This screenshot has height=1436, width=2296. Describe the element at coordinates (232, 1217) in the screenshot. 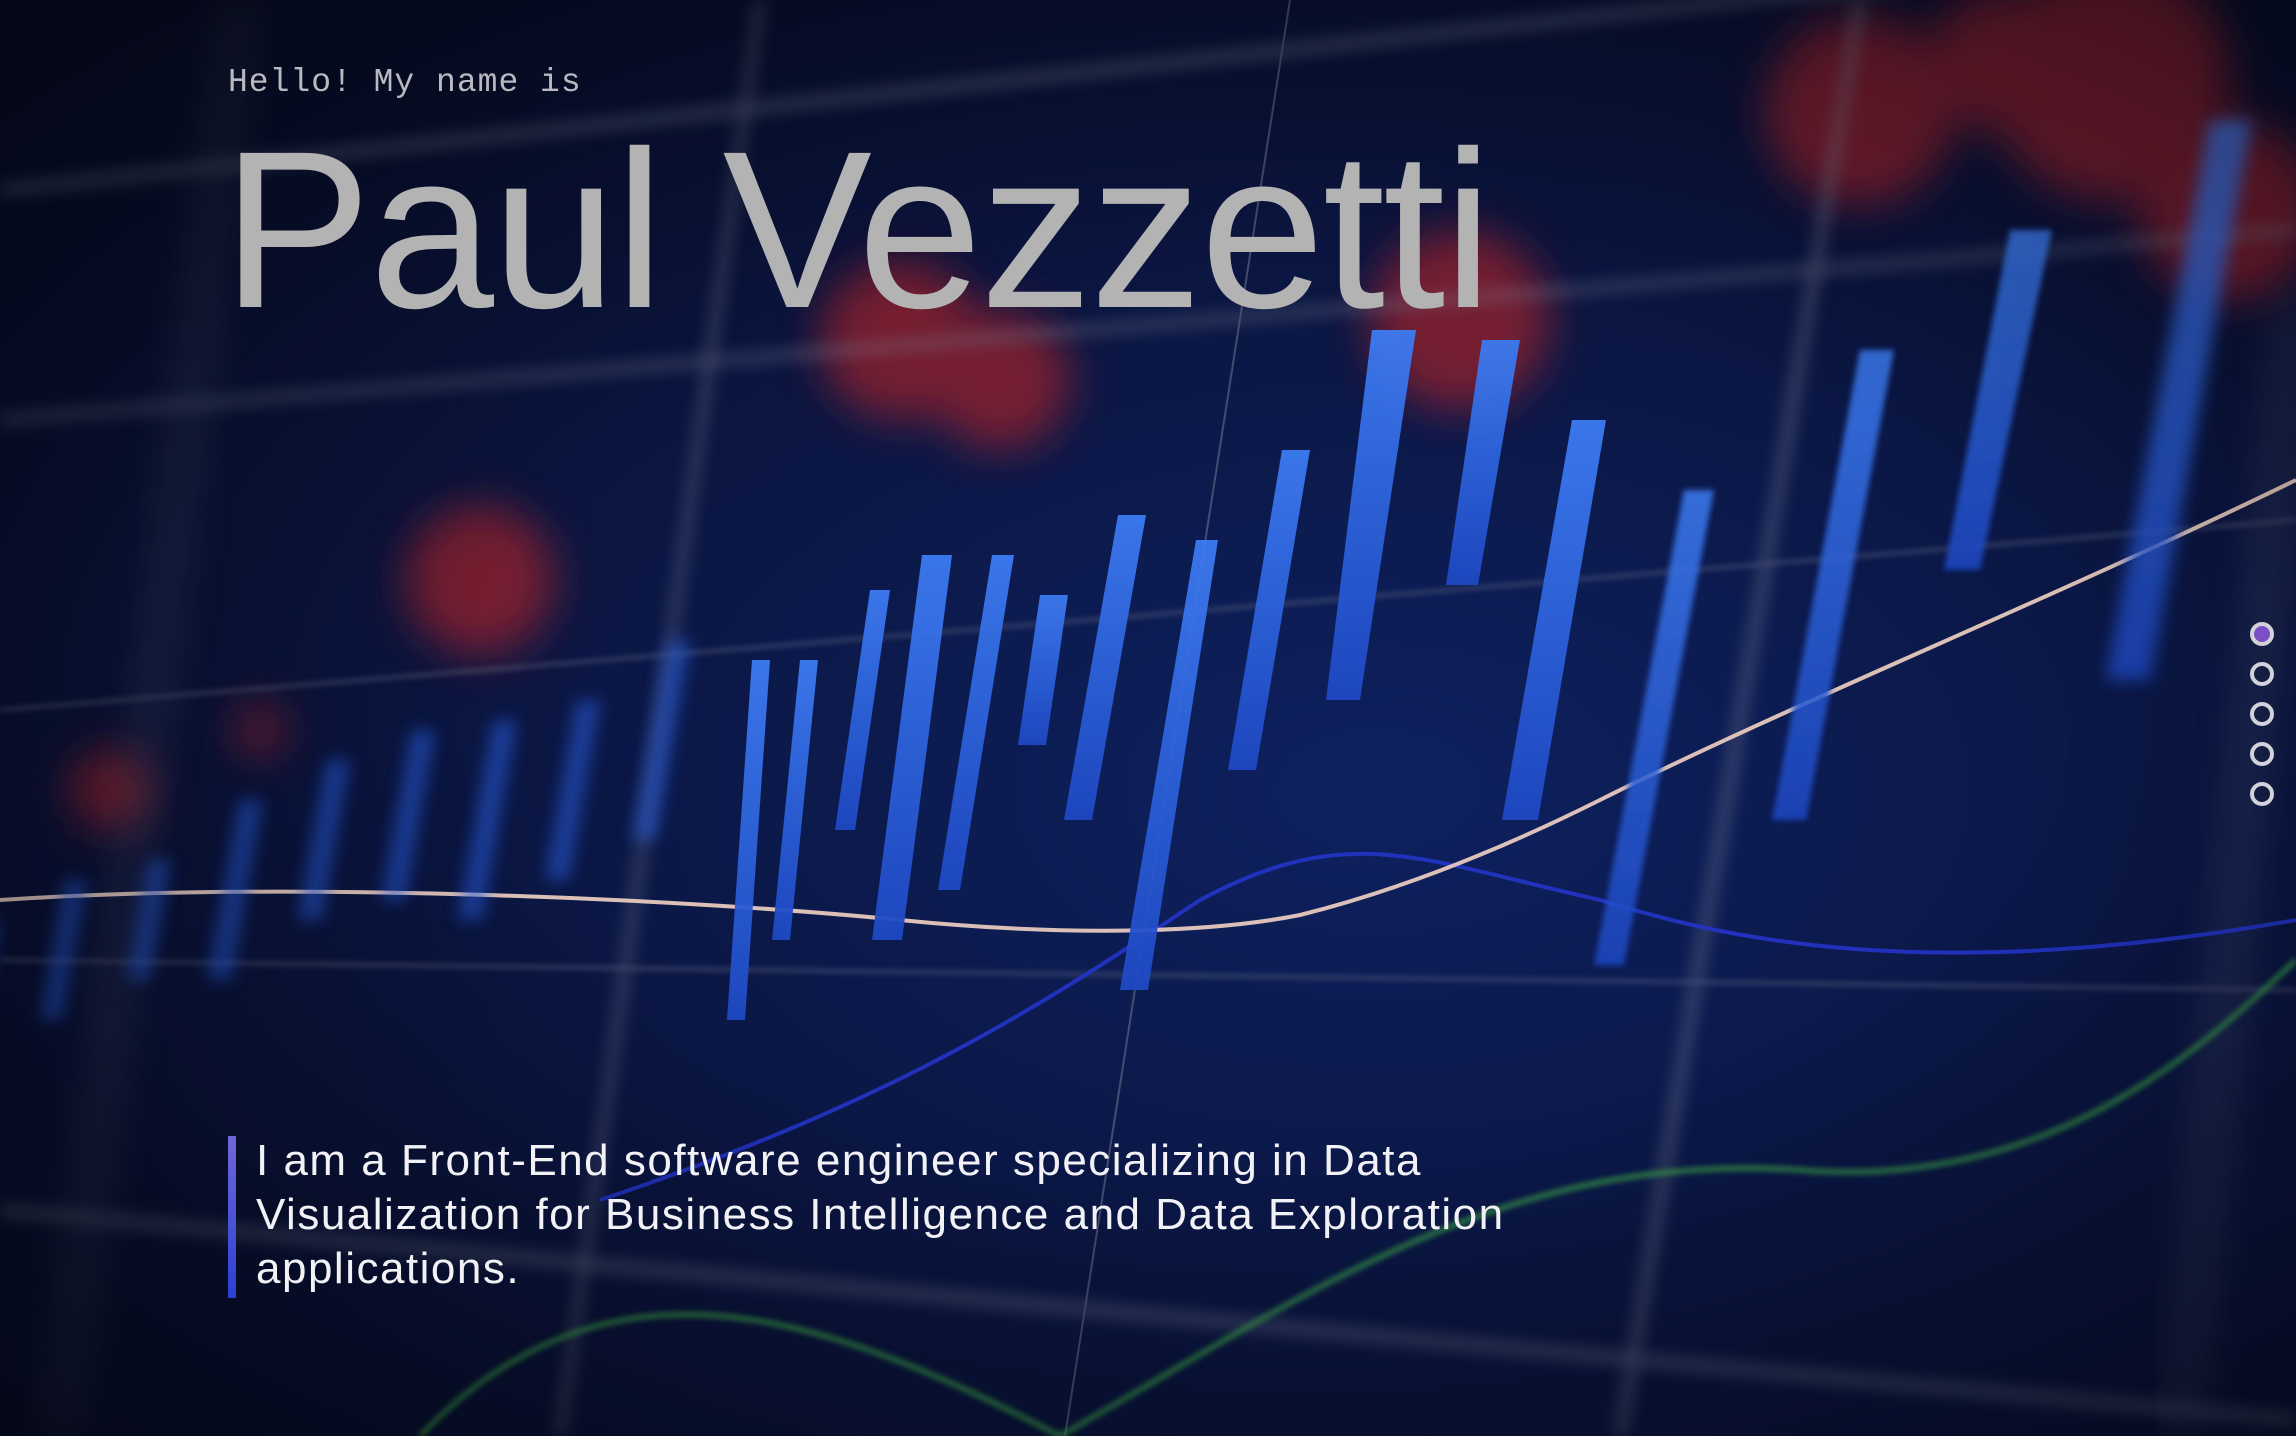

I see `tagline-accent-bar` at that location.